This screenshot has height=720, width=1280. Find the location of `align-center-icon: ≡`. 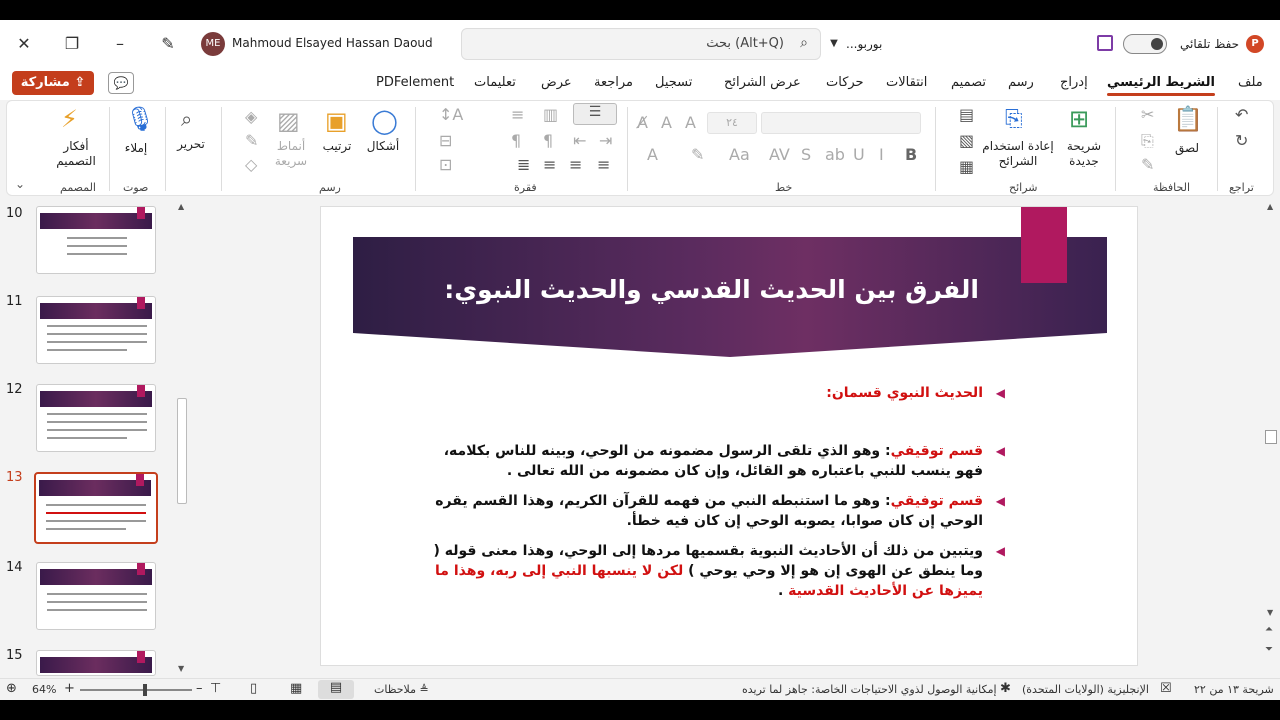

align-center-icon: ≡ is located at coordinates (575, 164).